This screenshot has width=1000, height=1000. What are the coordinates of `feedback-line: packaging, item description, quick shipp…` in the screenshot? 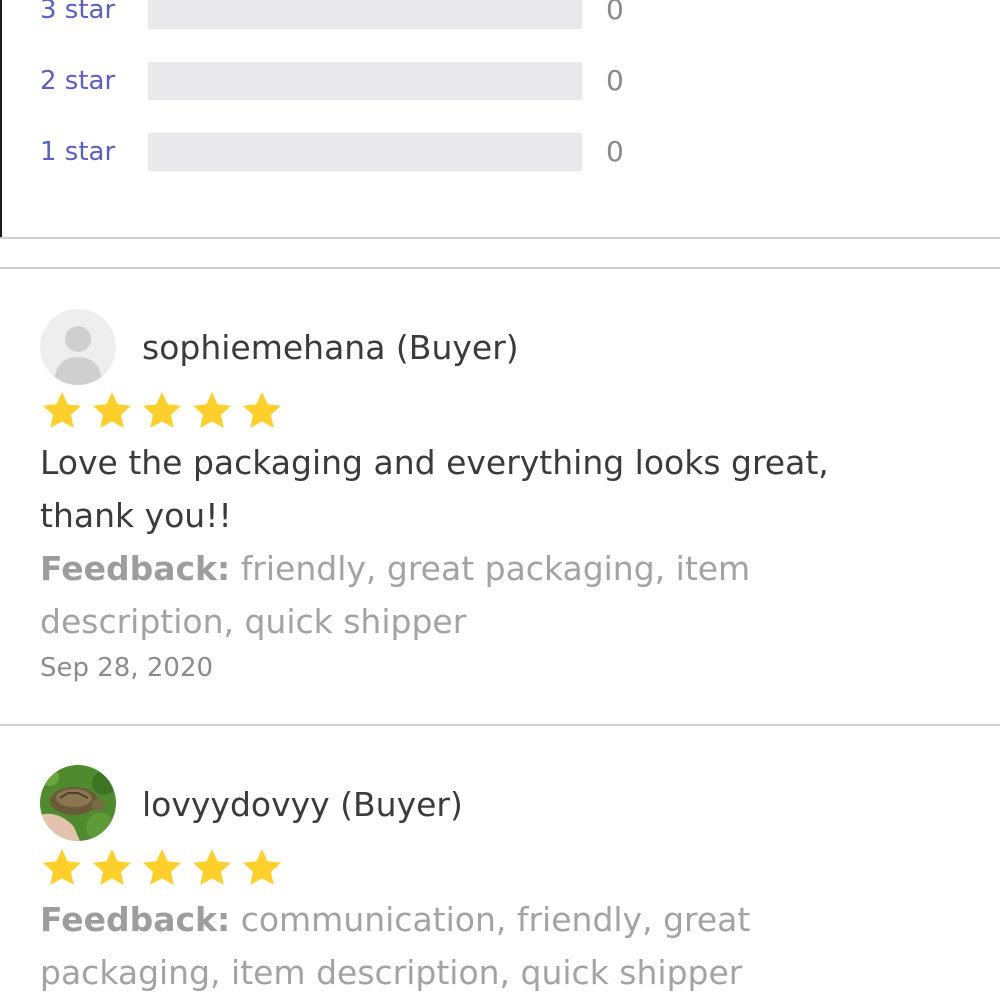 It's located at (391, 972).